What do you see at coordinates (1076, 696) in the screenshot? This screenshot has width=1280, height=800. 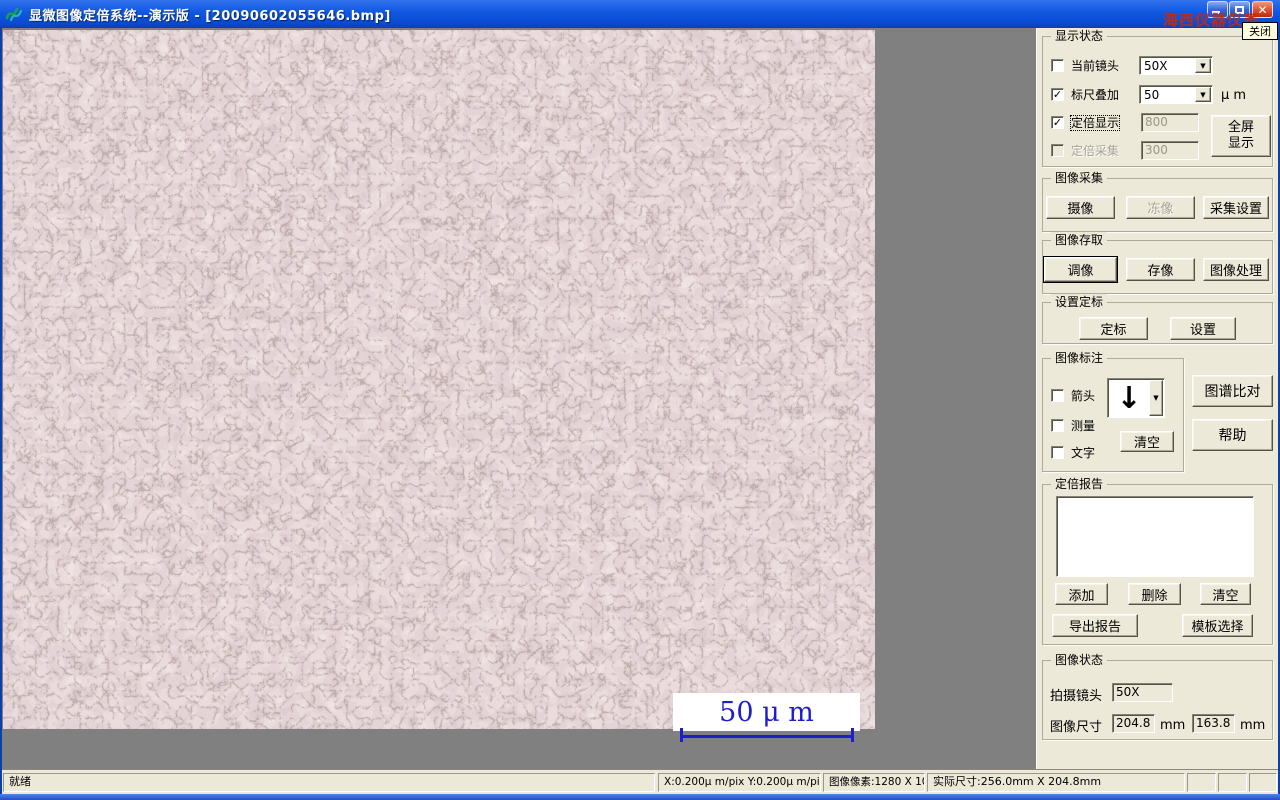 I see `shoot-lens-label: 拍摄镜头` at bounding box center [1076, 696].